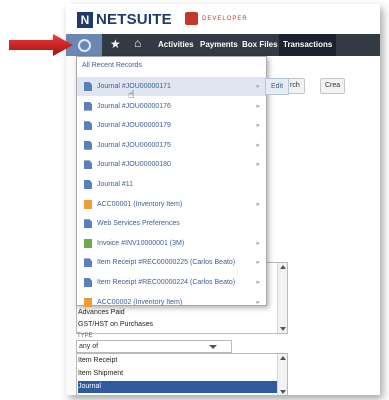 The height and width of the screenshot is (400, 389). Describe the element at coordinates (219, 45) in the screenshot. I see `nav-payments: Payments` at that location.